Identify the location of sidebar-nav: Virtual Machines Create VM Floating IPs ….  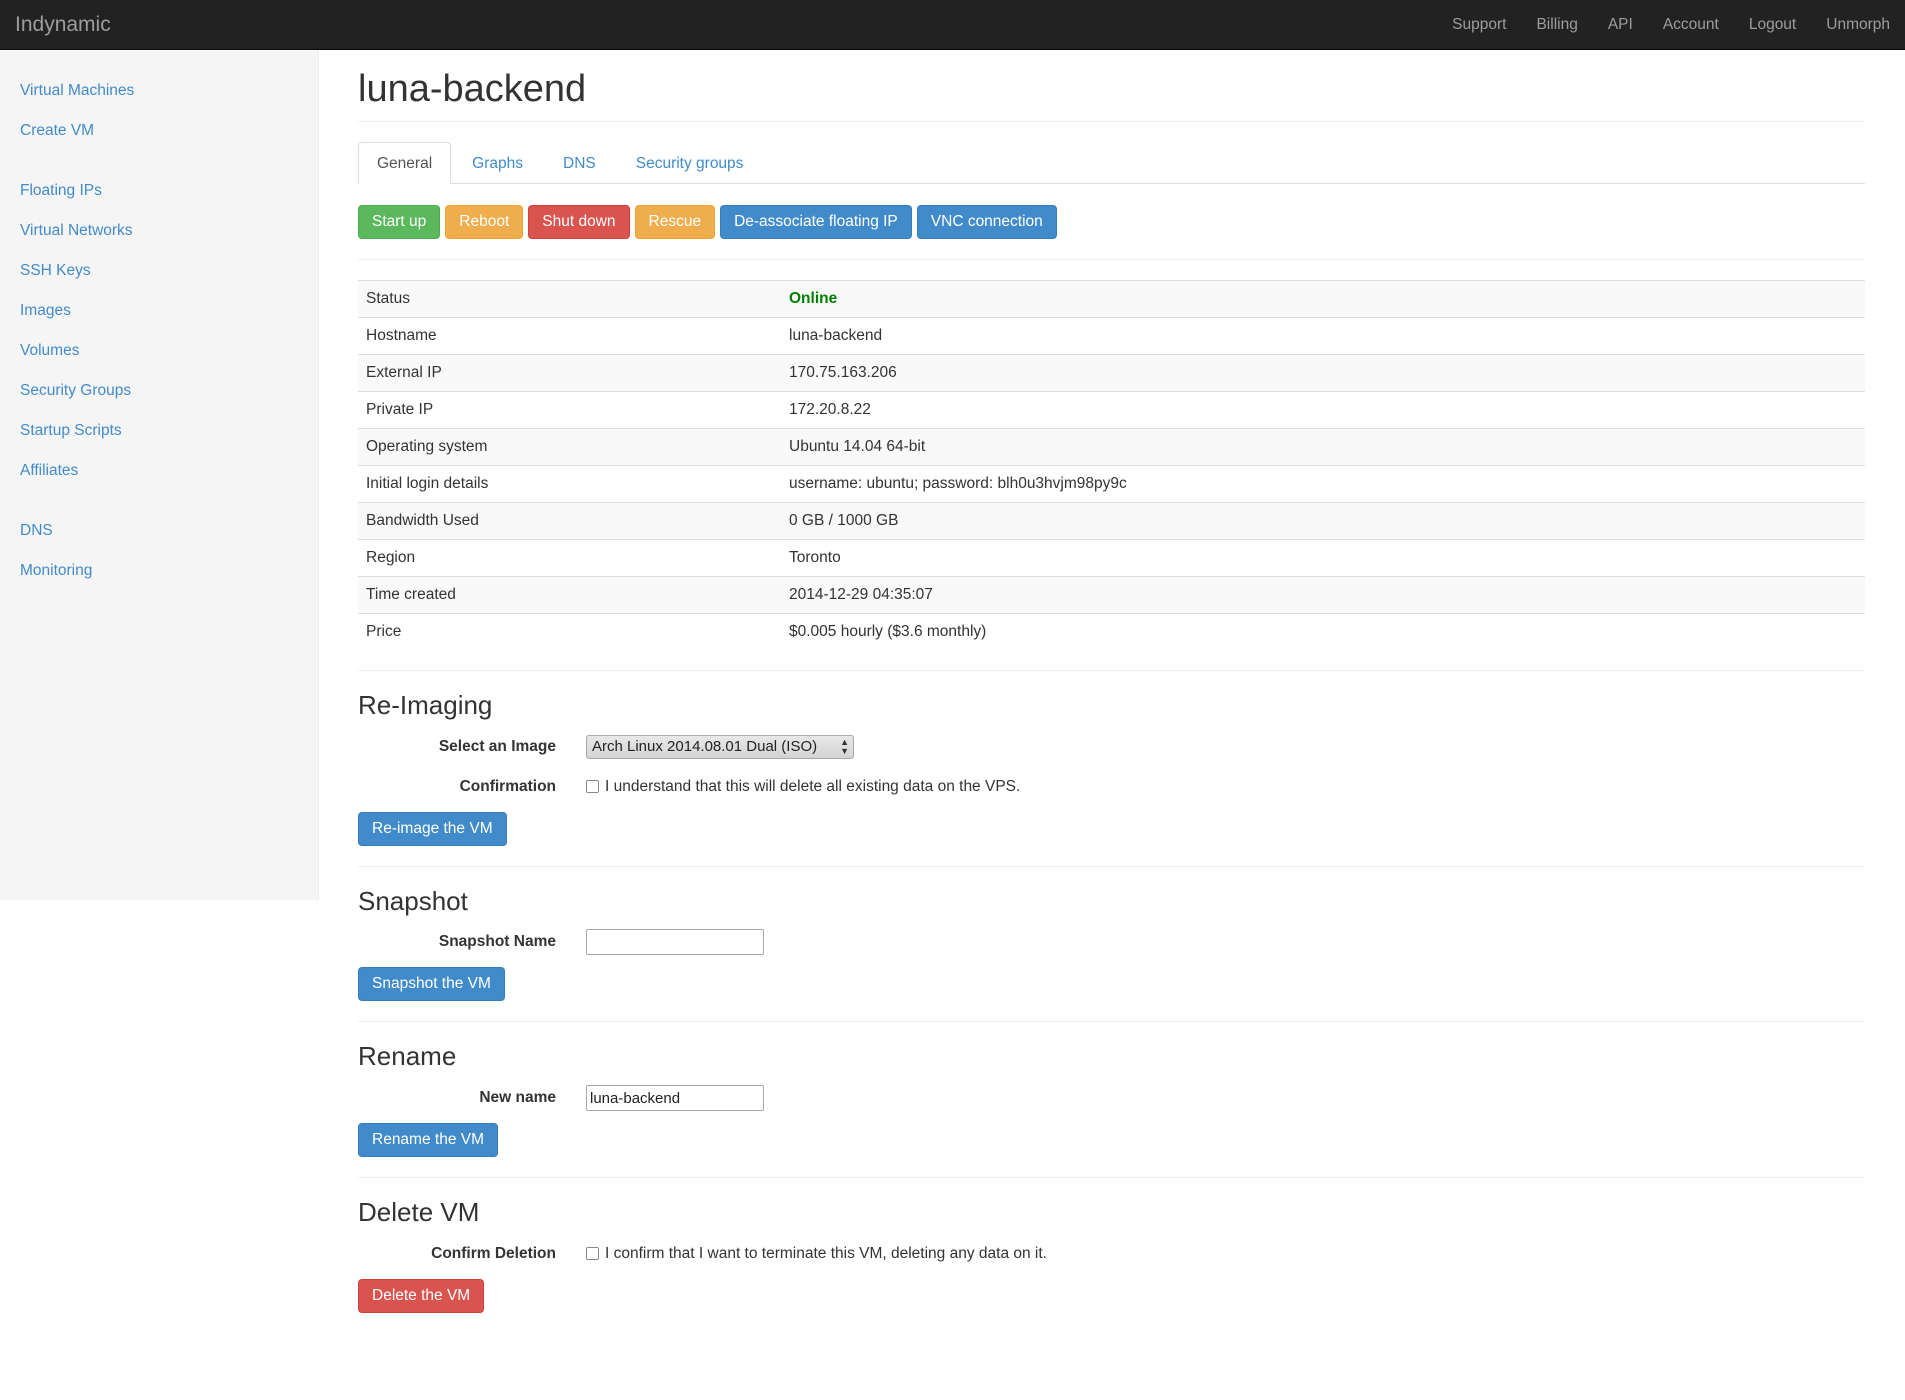
(159, 321).